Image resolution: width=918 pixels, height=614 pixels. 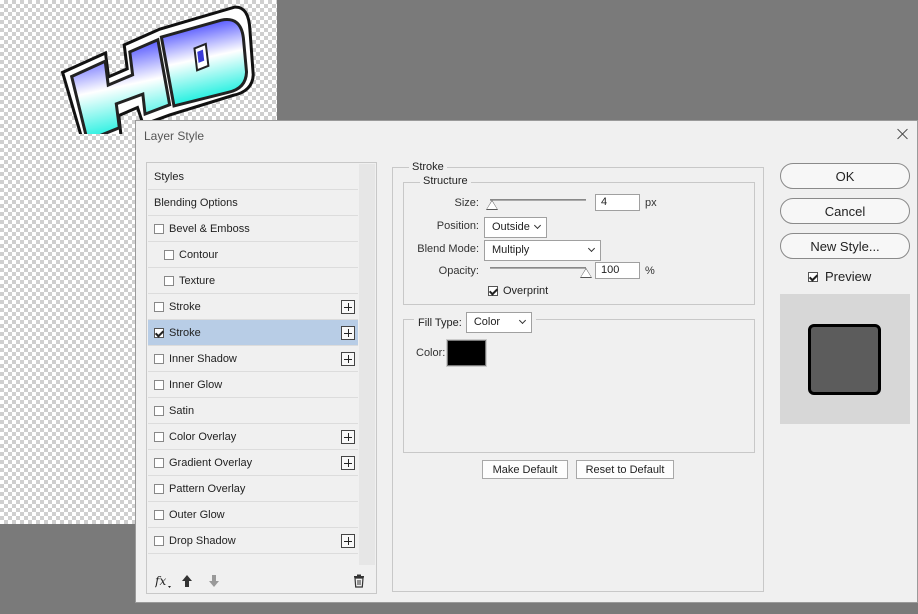 I want to click on overprint-checkbox, so click(x=493, y=291).